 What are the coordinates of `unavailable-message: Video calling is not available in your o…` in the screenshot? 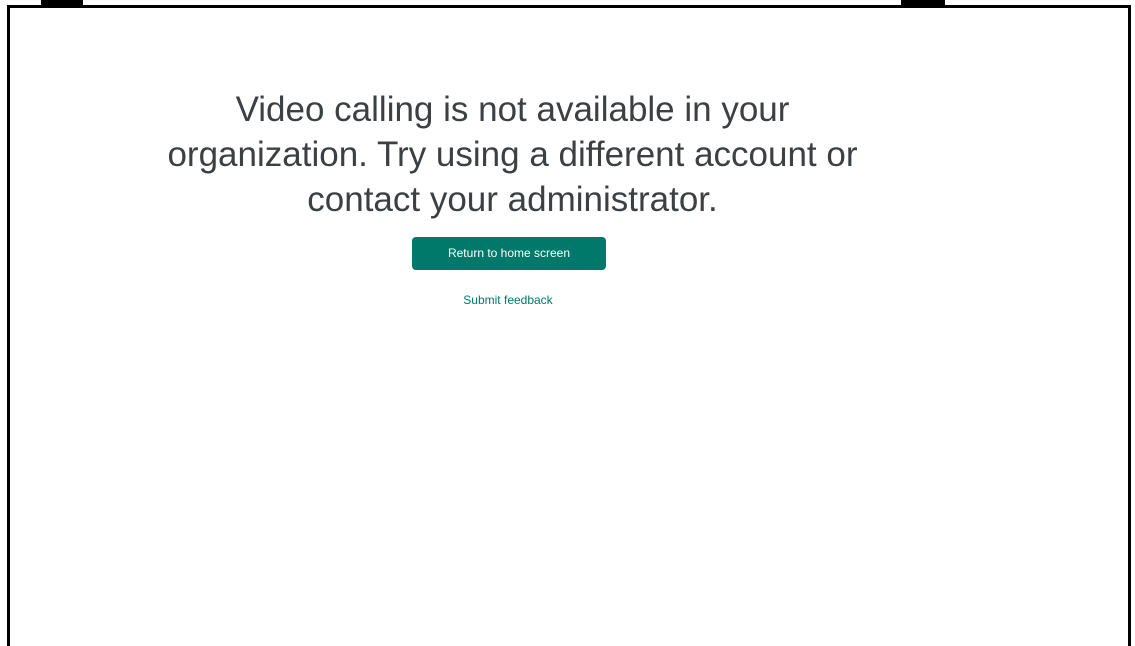 It's located at (512, 154).